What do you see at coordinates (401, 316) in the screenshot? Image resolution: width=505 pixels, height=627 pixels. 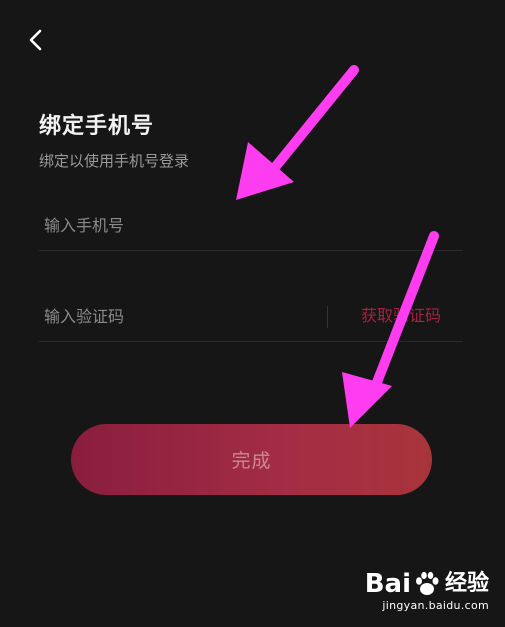 I see `get-code-button: 获取验证码` at bounding box center [401, 316].